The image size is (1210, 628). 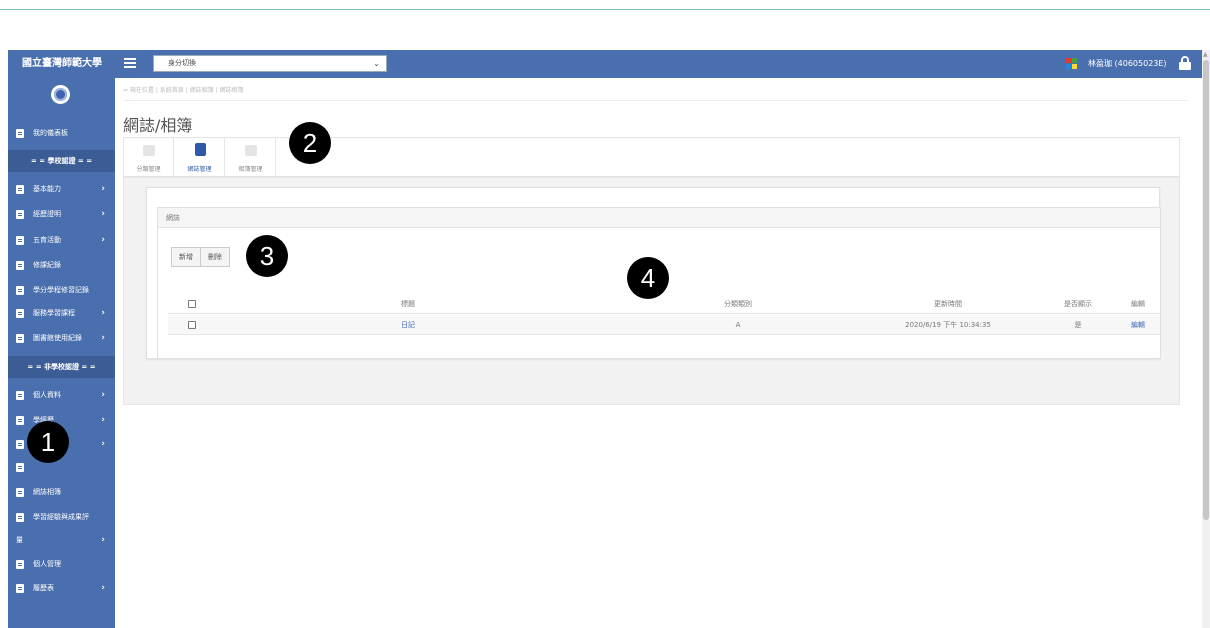 I want to click on sidebar-item-label: 我的儀表板, so click(x=50, y=133).